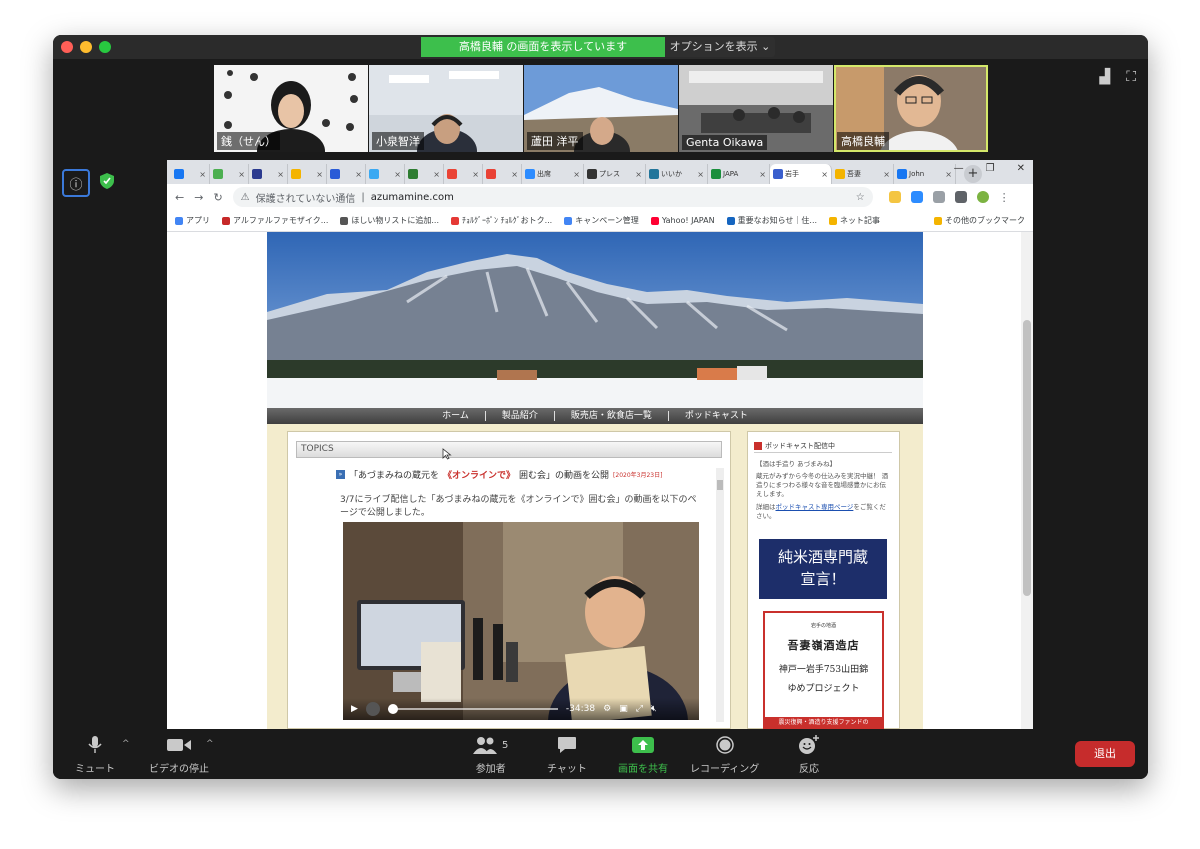  I want to click on browser-tab: John ×, so click(925, 174).